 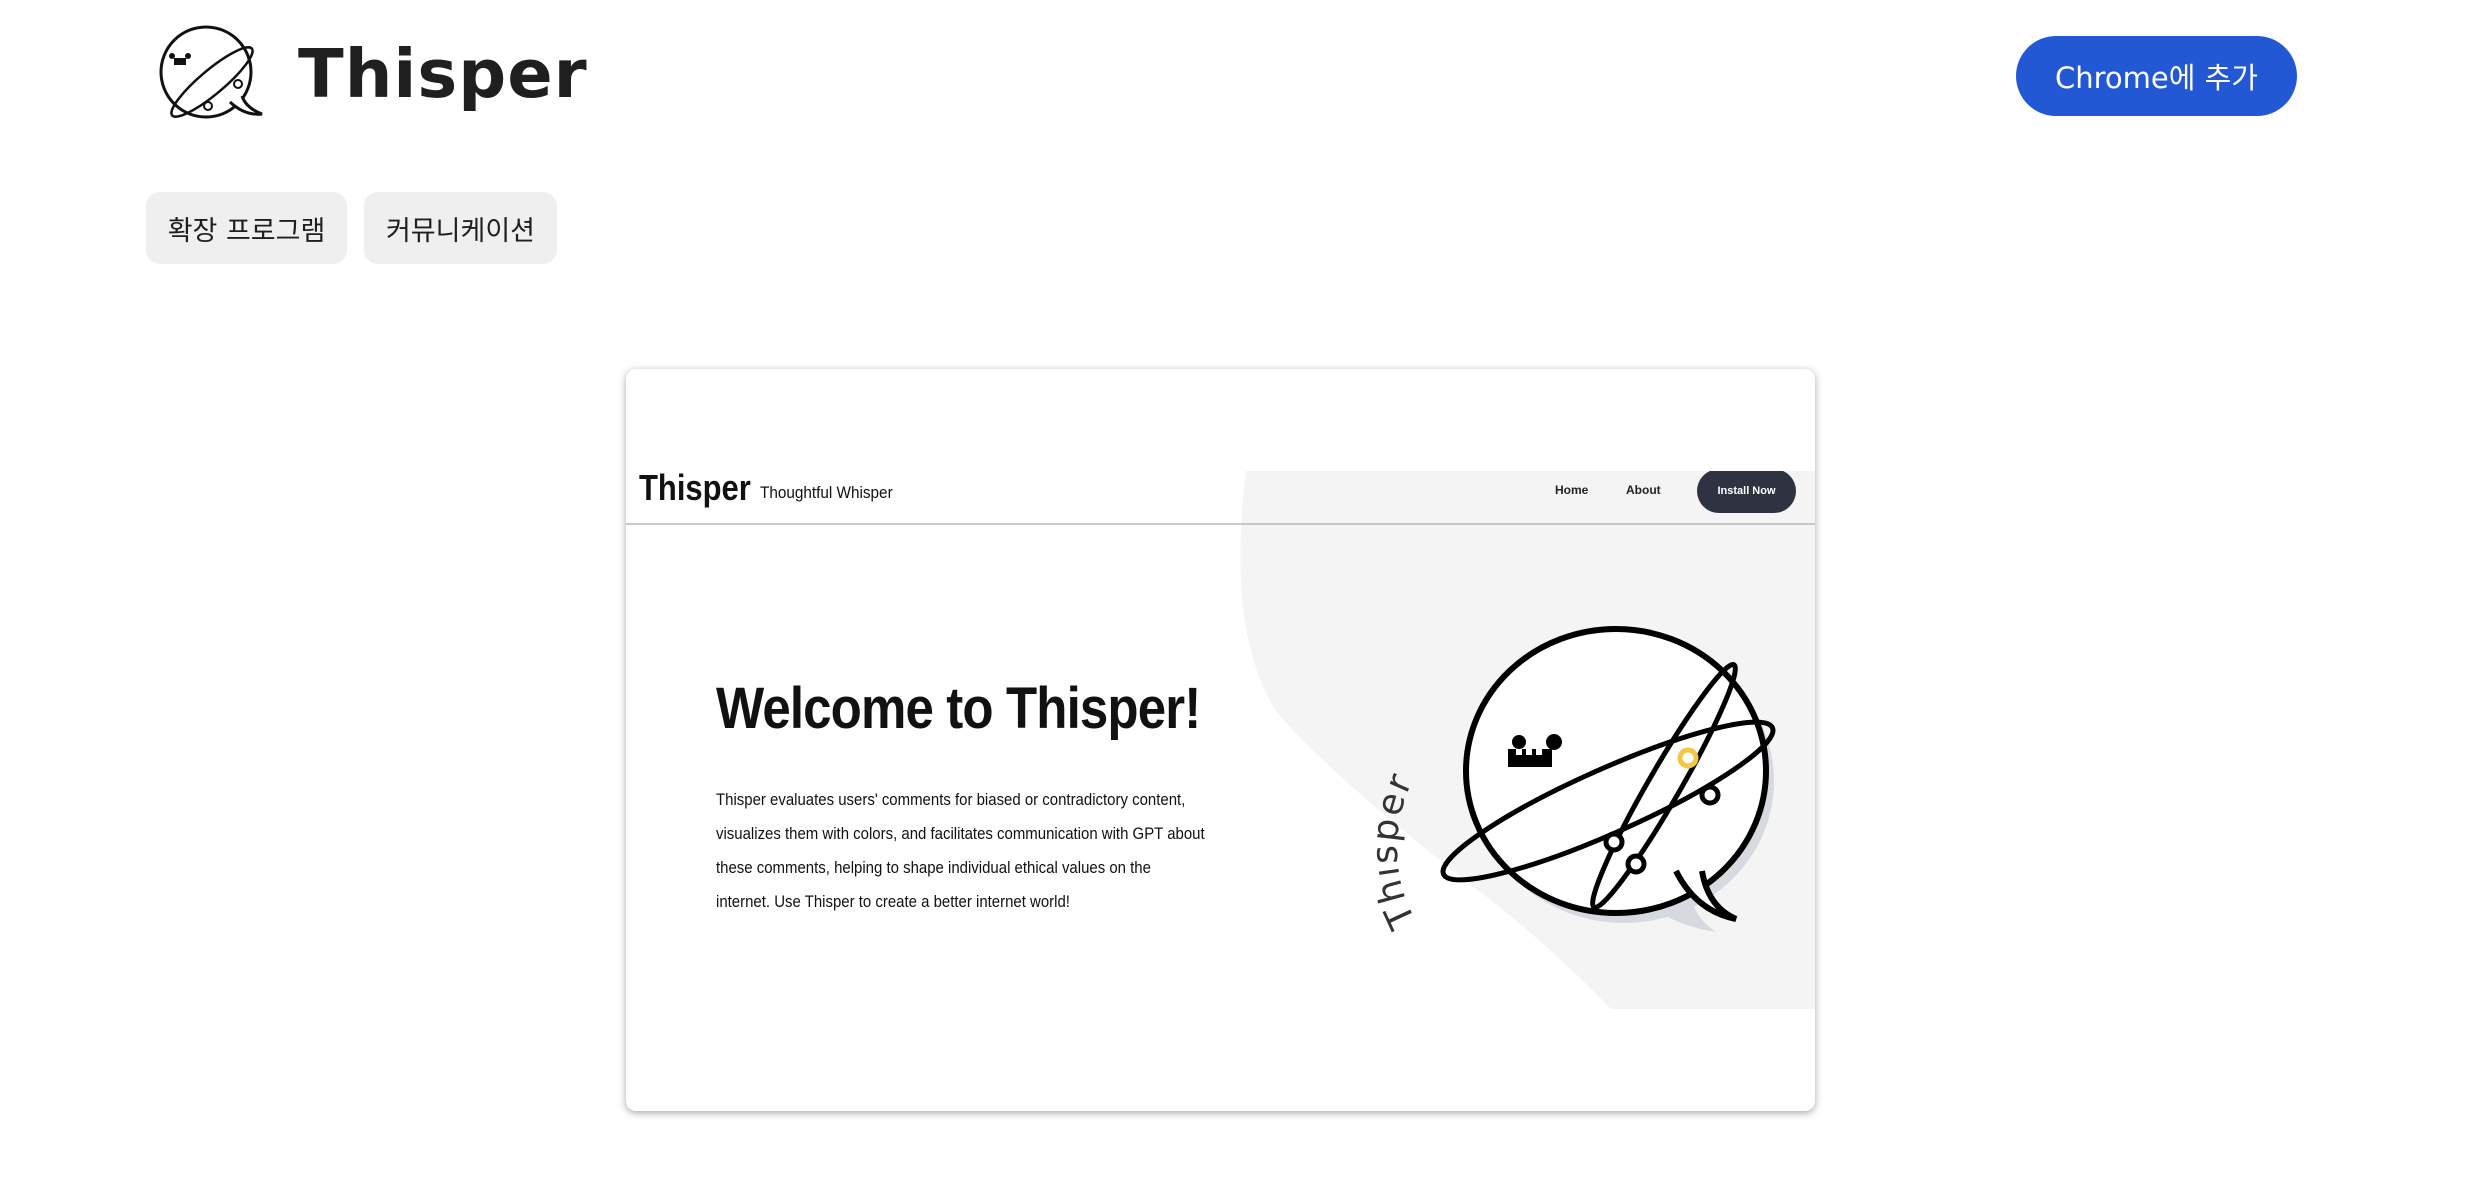 I want to click on preview-install-button: Install Now, so click(x=1746, y=492).